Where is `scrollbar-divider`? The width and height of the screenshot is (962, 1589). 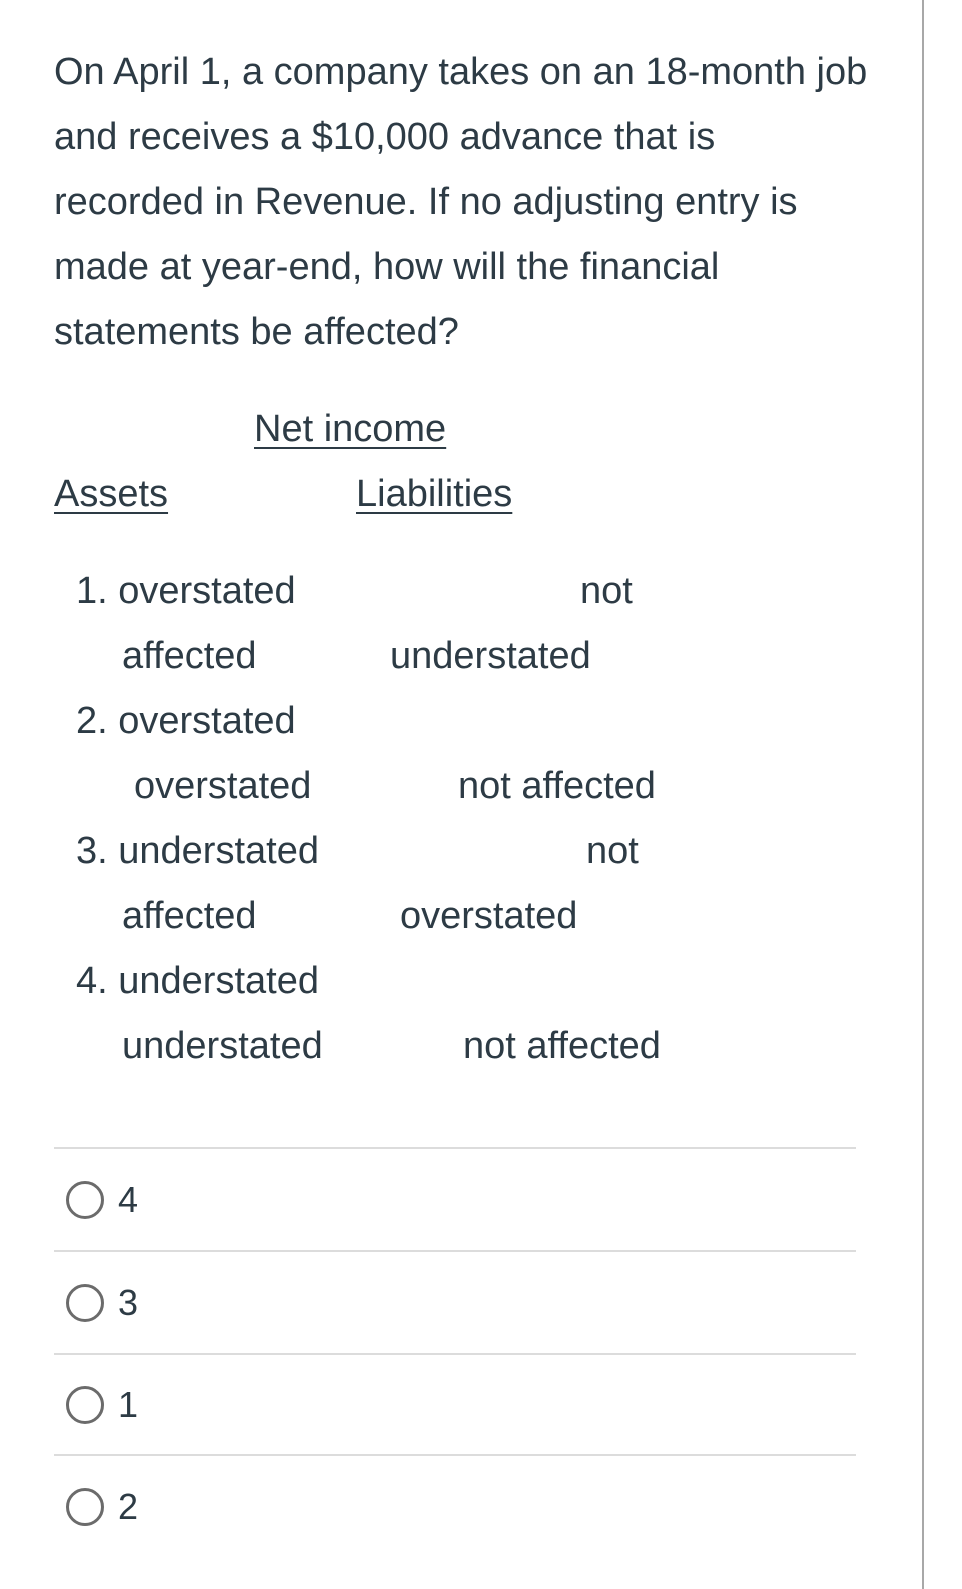
scrollbar-divider is located at coordinates (923, 794).